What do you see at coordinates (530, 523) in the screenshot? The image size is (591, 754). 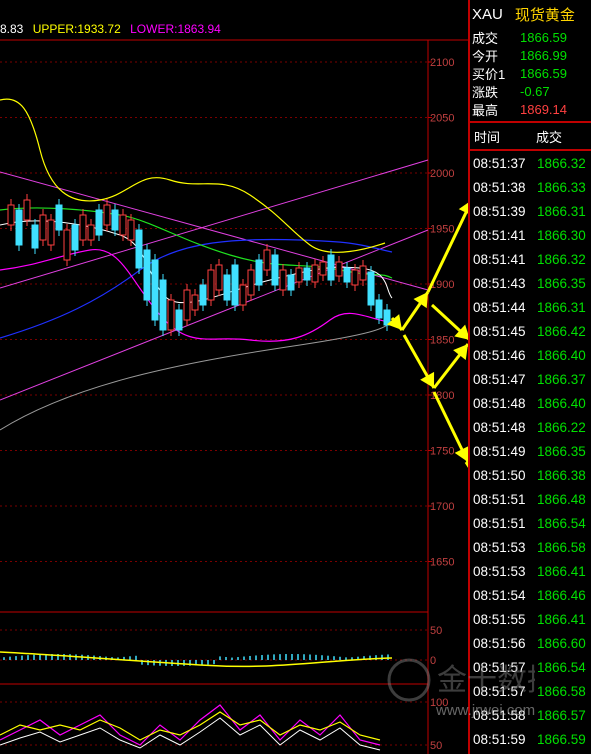 I see `trade-row: 08:51:51 1866.54` at bounding box center [530, 523].